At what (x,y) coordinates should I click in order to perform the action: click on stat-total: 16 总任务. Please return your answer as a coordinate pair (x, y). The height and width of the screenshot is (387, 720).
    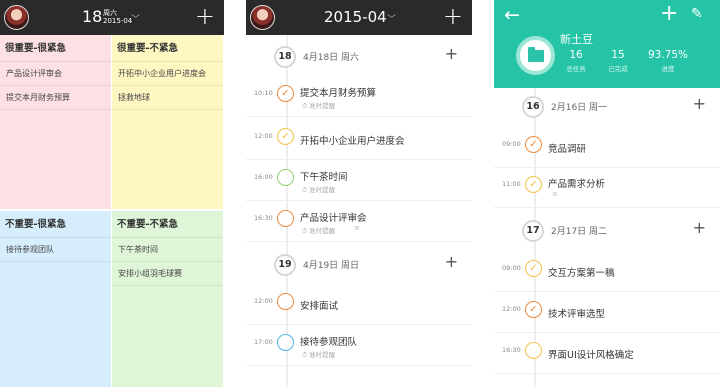
    Looking at the image, I should click on (576, 61).